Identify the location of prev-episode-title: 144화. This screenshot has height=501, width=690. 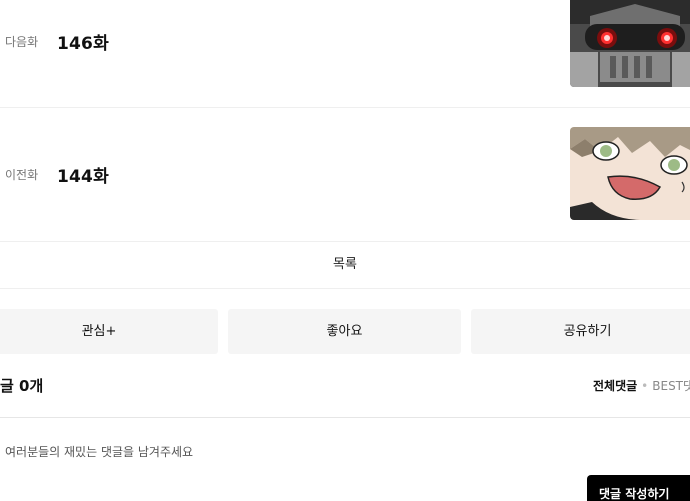
(83, 177).